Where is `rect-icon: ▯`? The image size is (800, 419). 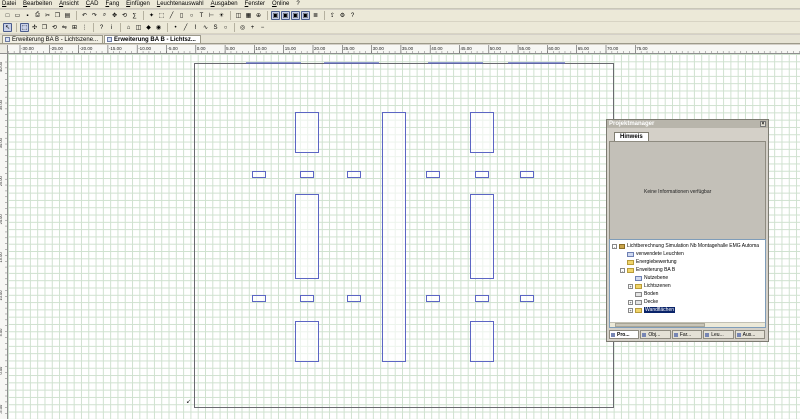 rect-icon: ▯ is located at coordinates (181, 15).